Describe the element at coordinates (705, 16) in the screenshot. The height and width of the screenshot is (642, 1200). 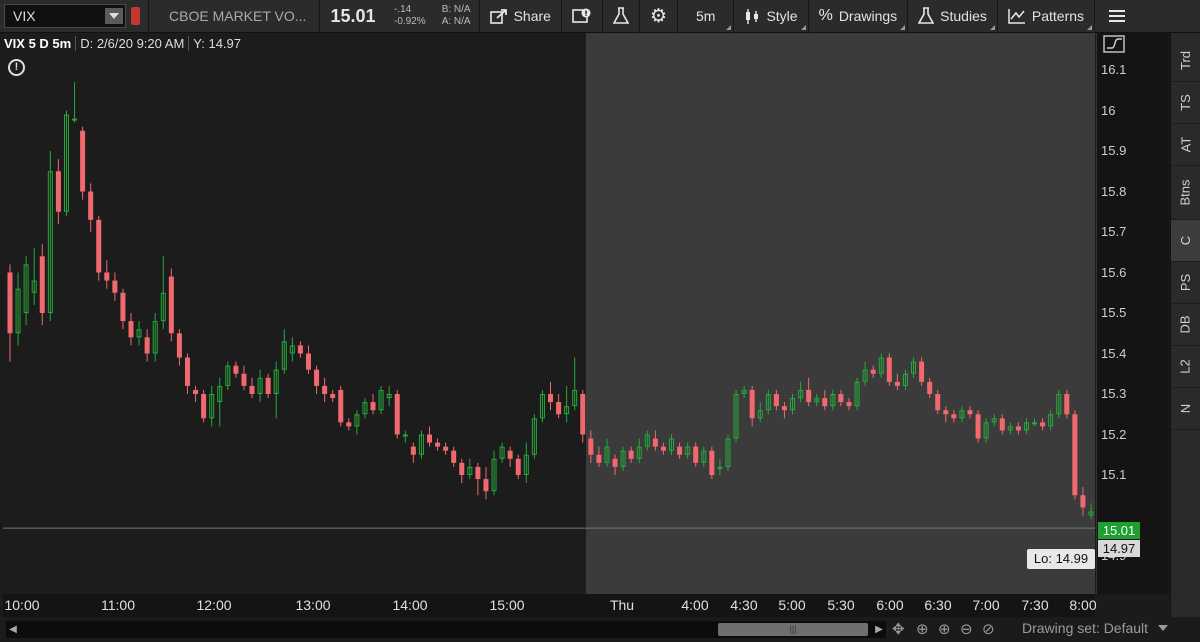
I see `timeframe-button: 5m` at that location.